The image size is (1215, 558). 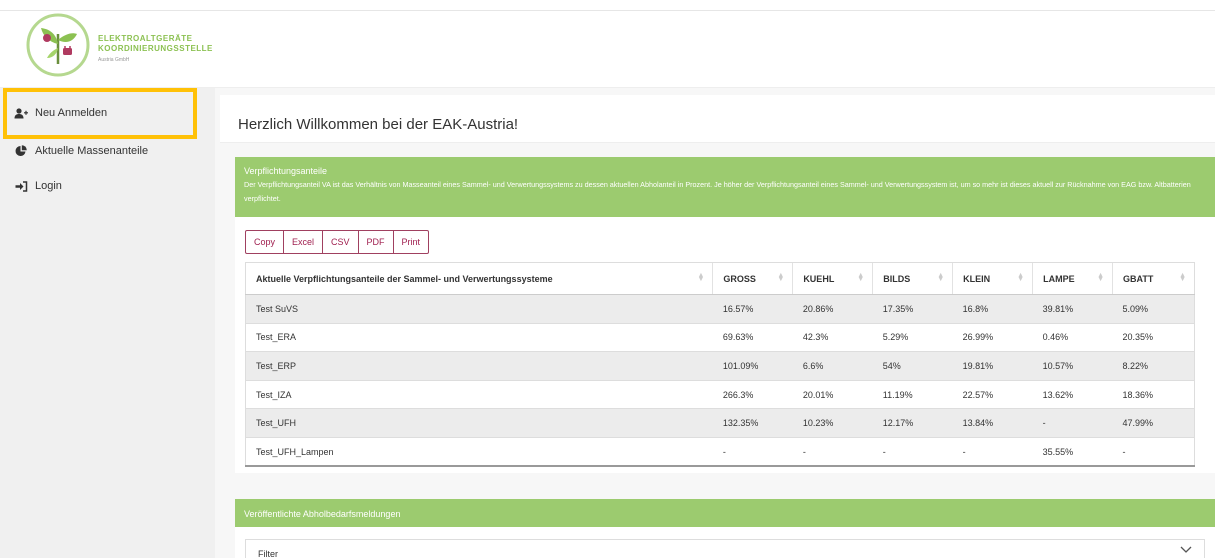 What do you see at coordinates (992, 309) in the screenshot?
I see `table-cell: 16.8%` at bounding box center [992, 309].